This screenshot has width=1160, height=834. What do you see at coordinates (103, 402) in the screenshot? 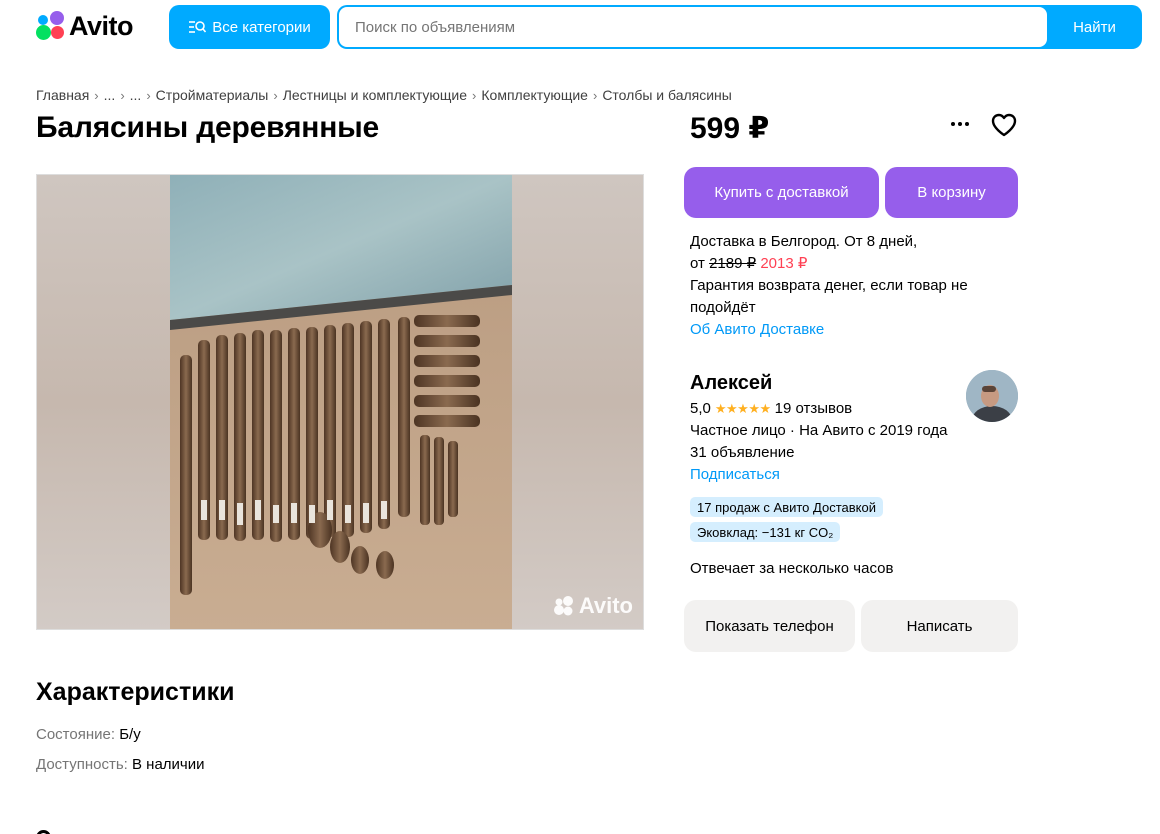
I see `photo-blur-left` at bounding box center [103, 402].